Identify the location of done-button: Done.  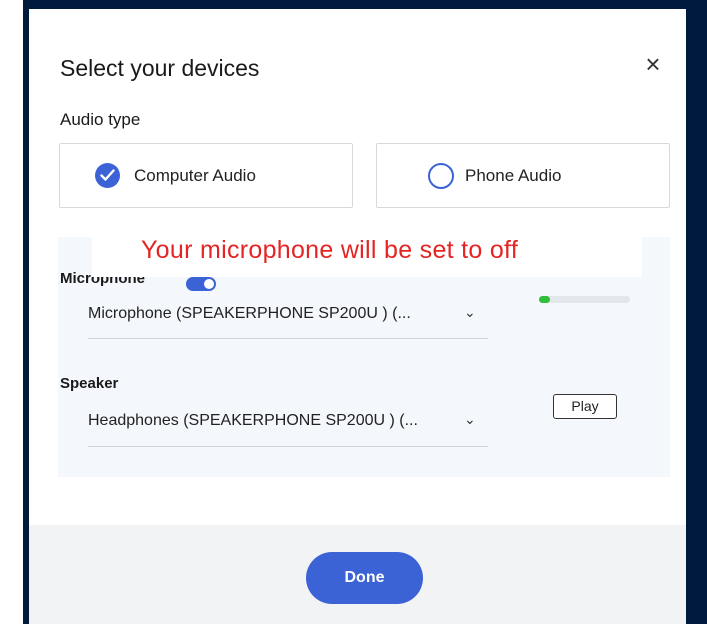
(364, 578).